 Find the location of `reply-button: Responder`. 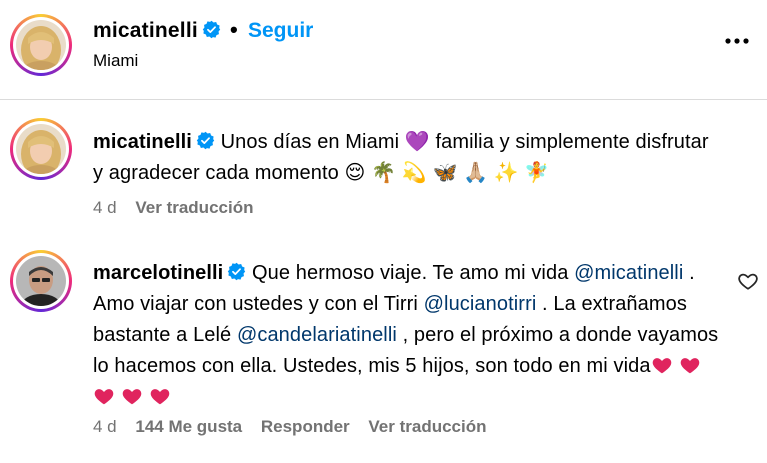

reply-button: Responder is located at coordinates (305, 426).